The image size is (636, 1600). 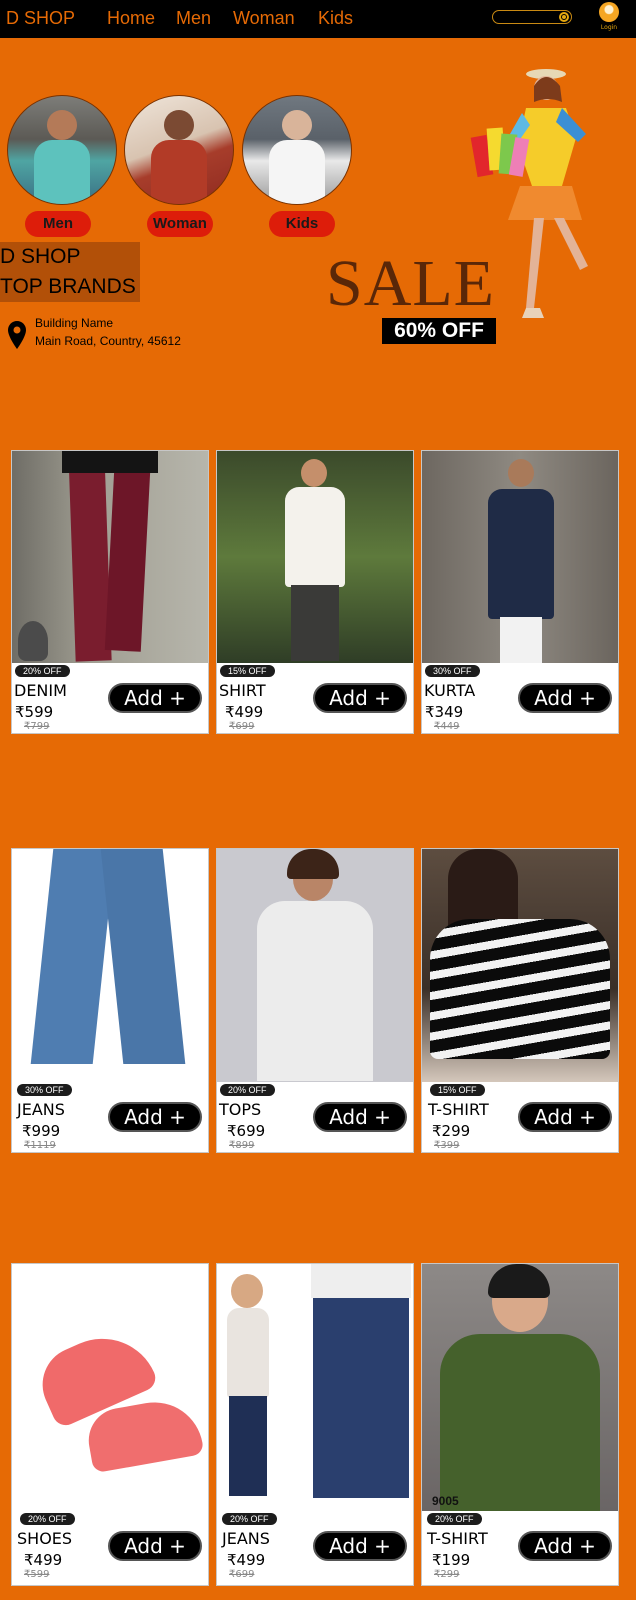 I want to click on product-old-price: ₹899, so click(x=242, y=1145).